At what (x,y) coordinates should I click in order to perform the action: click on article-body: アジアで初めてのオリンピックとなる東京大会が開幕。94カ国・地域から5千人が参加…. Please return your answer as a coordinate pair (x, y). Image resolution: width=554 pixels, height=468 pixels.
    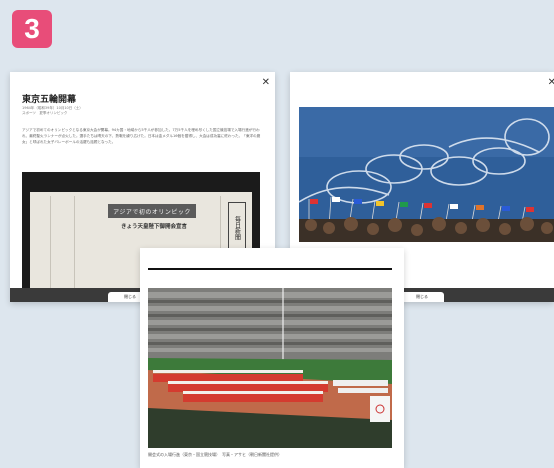
    Looking at the image, I should click on (141, 136).